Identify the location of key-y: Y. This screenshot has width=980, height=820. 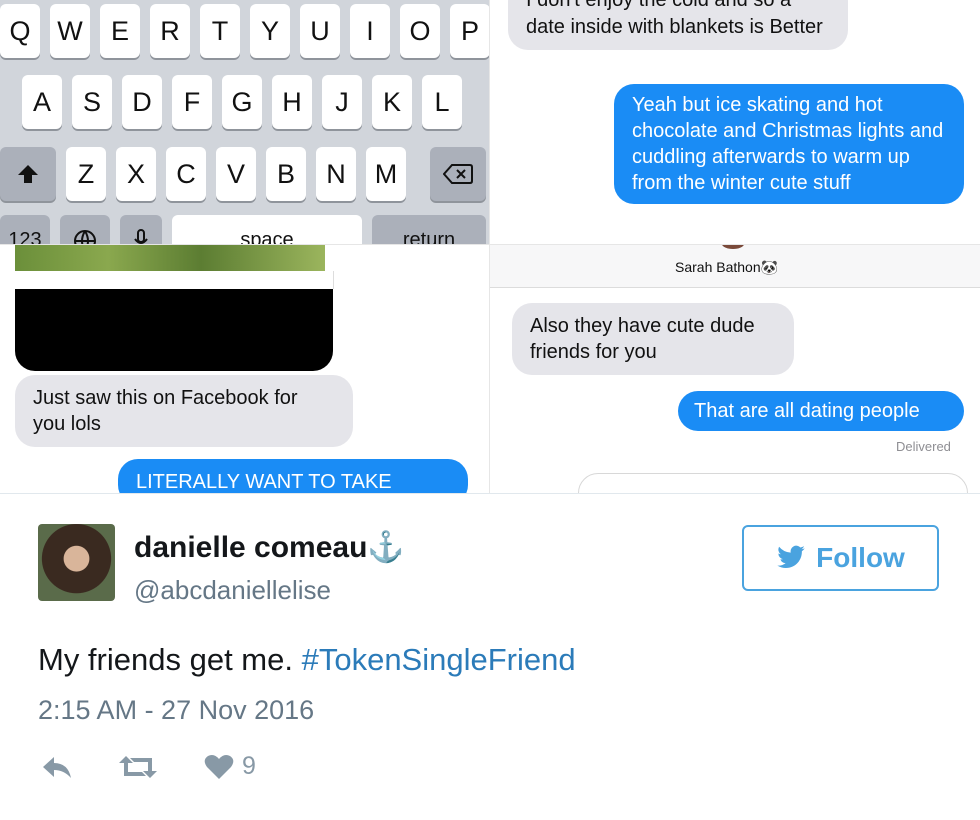
(270, 31).